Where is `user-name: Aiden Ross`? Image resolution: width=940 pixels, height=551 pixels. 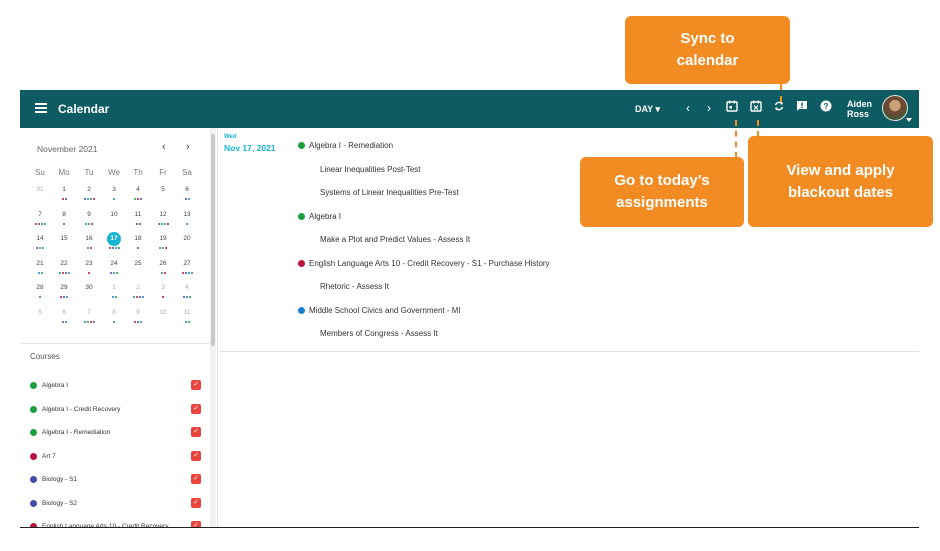
user-name: Aiden Ross is located at coordinates (859, 109).